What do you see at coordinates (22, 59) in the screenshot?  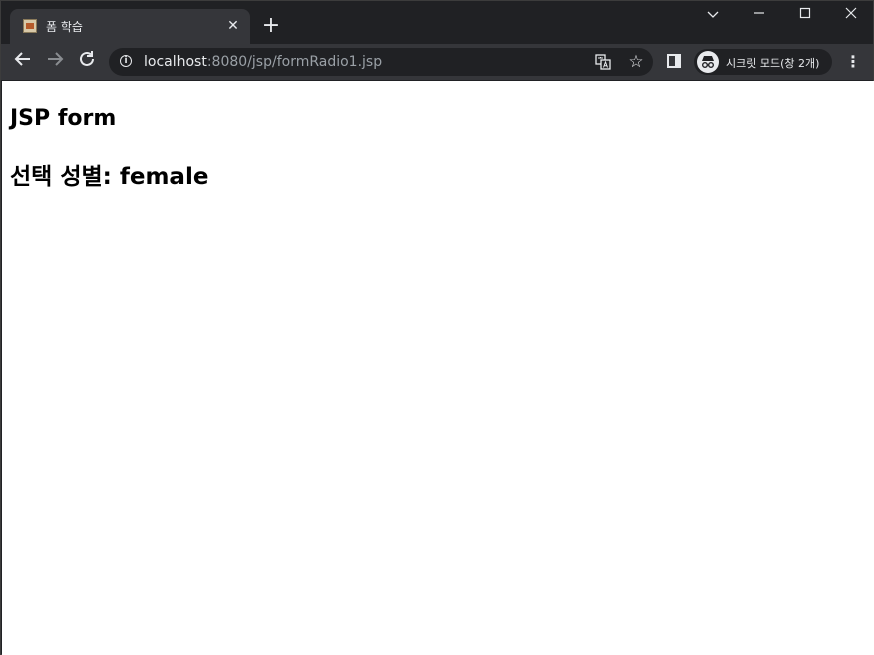 I see `back-arrow-icon` at bounding box center [22, 59].